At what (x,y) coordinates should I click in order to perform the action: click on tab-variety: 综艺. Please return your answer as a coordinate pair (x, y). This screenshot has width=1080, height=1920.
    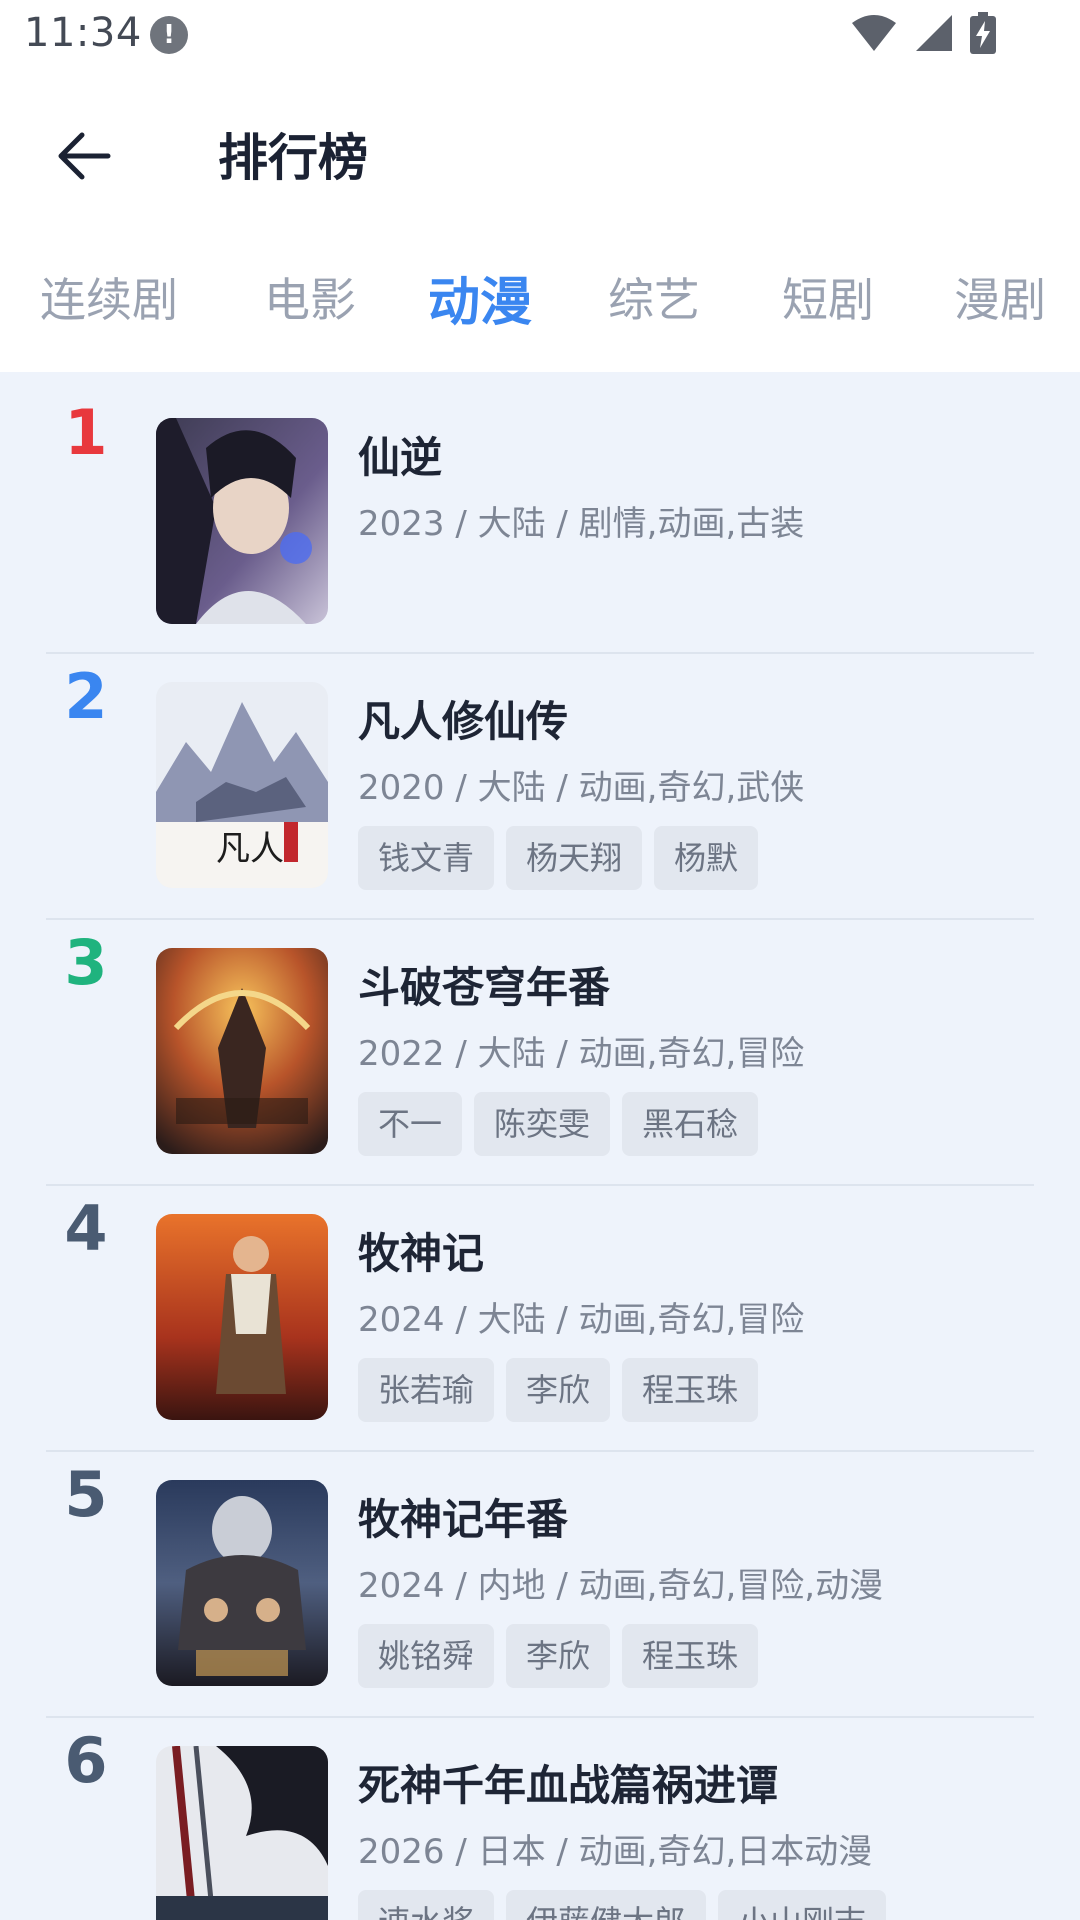
    Looking at the image, I should click on (654, 297).